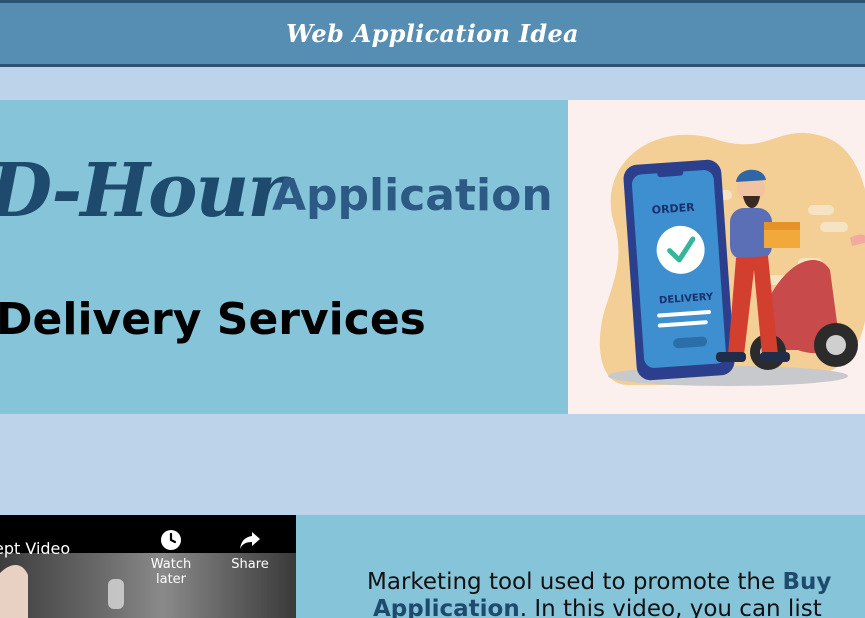 This screenshot has width=865, height=618. What do you see at coordinates (250, 564) in the screenshot?
I see `share-label: Share` at bounding box center [250, 564].